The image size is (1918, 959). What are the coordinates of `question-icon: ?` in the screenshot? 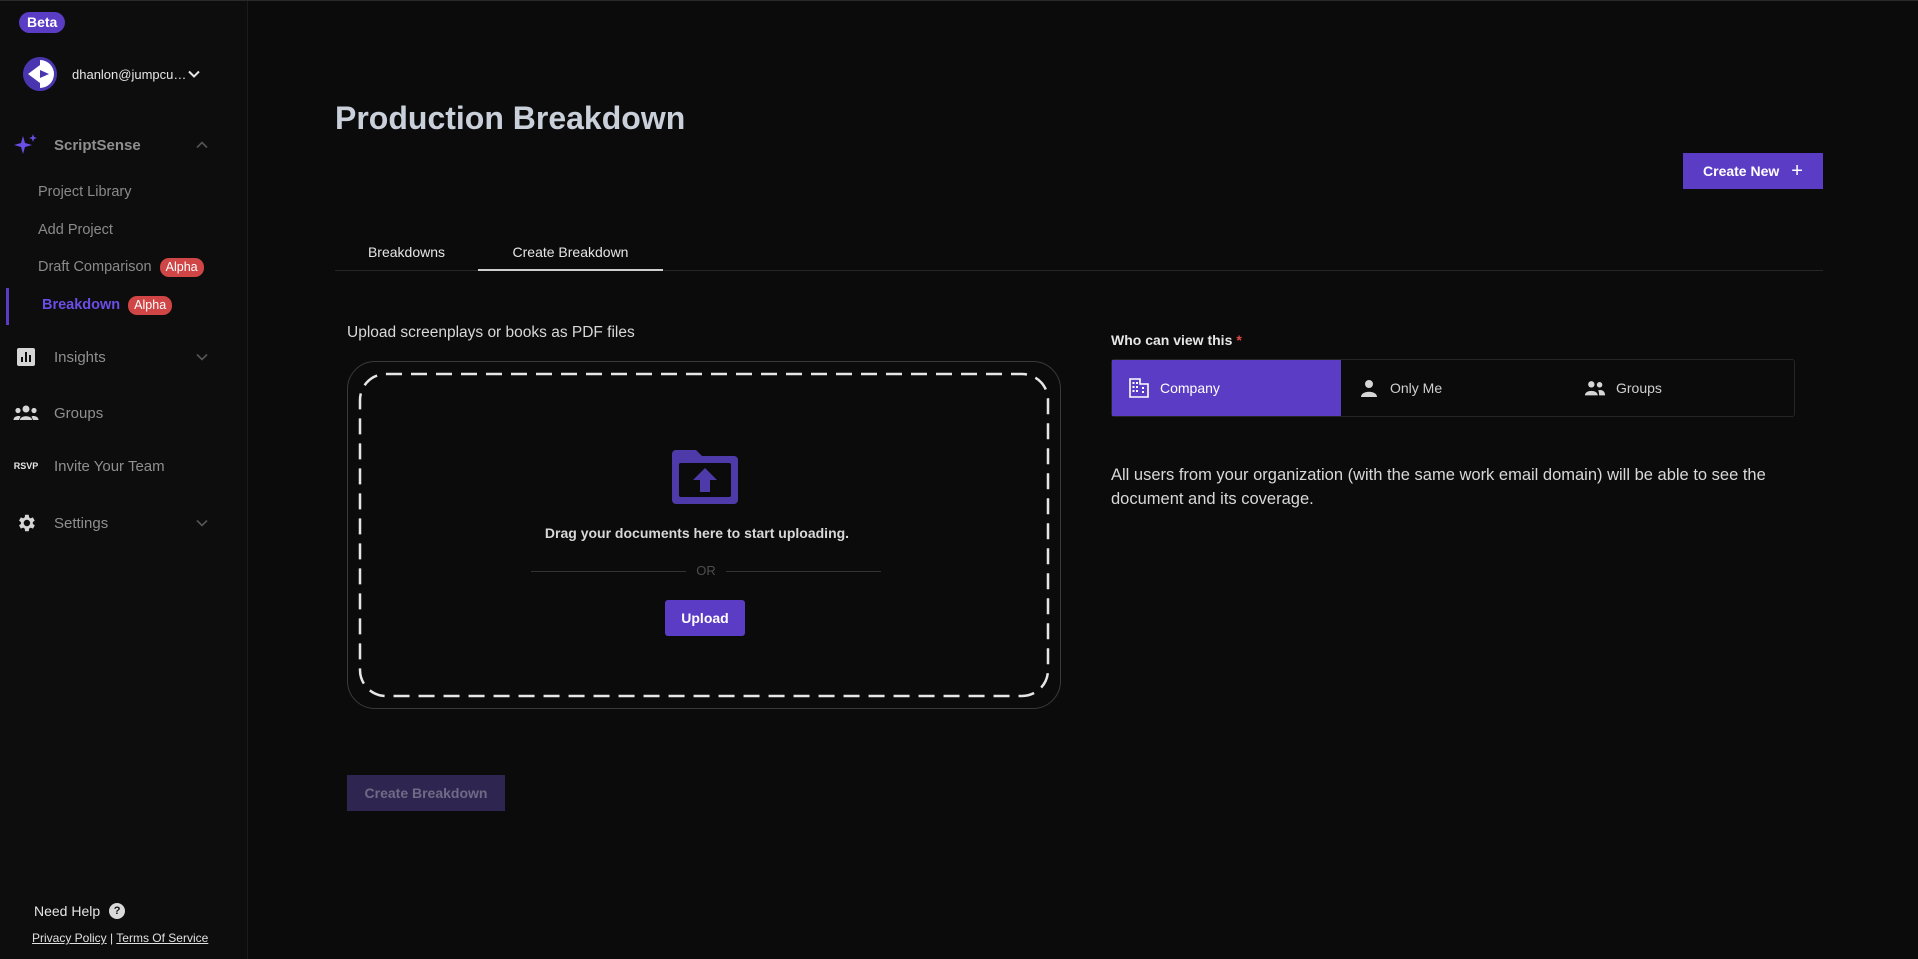 It's located at (117, 911).